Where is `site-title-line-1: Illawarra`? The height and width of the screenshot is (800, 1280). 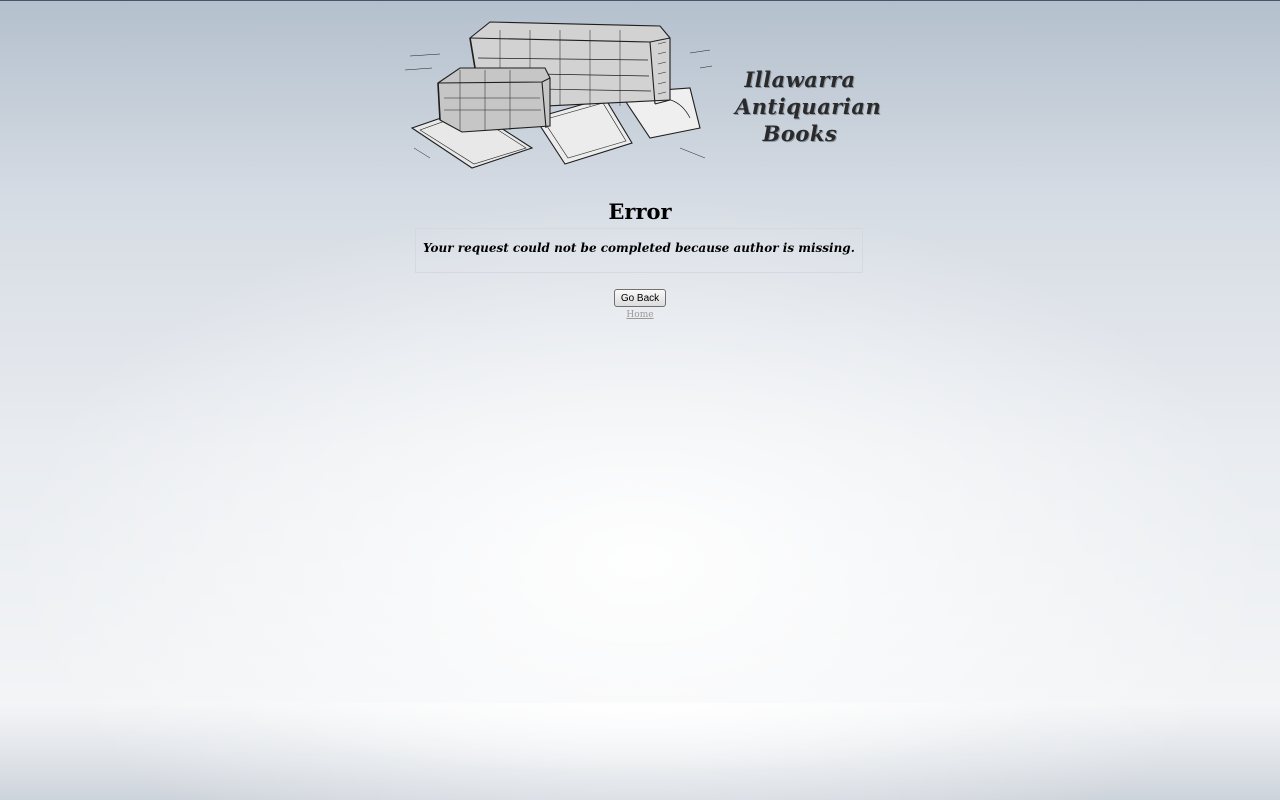
site-title-line-1: Illawarra is located at coordinates (800, 79).